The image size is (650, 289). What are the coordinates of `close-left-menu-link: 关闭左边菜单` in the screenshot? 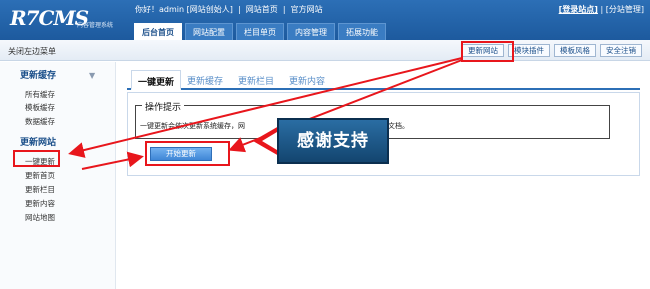 It's located at (32, 51).